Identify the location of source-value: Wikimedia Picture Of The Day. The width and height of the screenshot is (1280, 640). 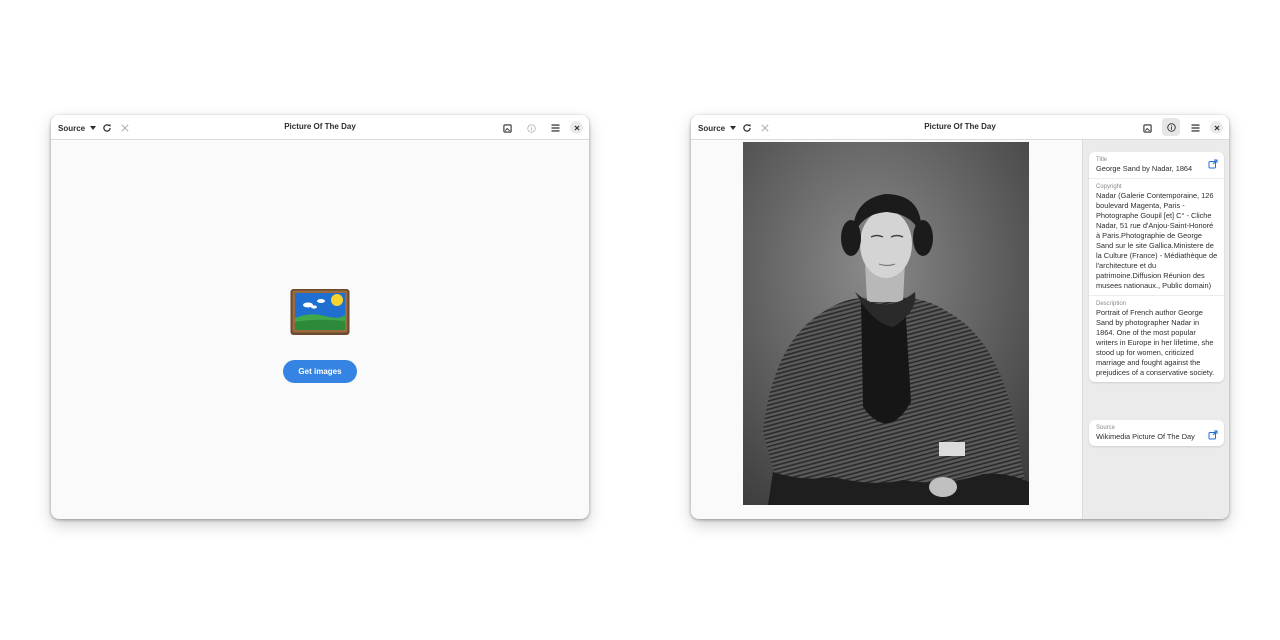
(1145, 436).